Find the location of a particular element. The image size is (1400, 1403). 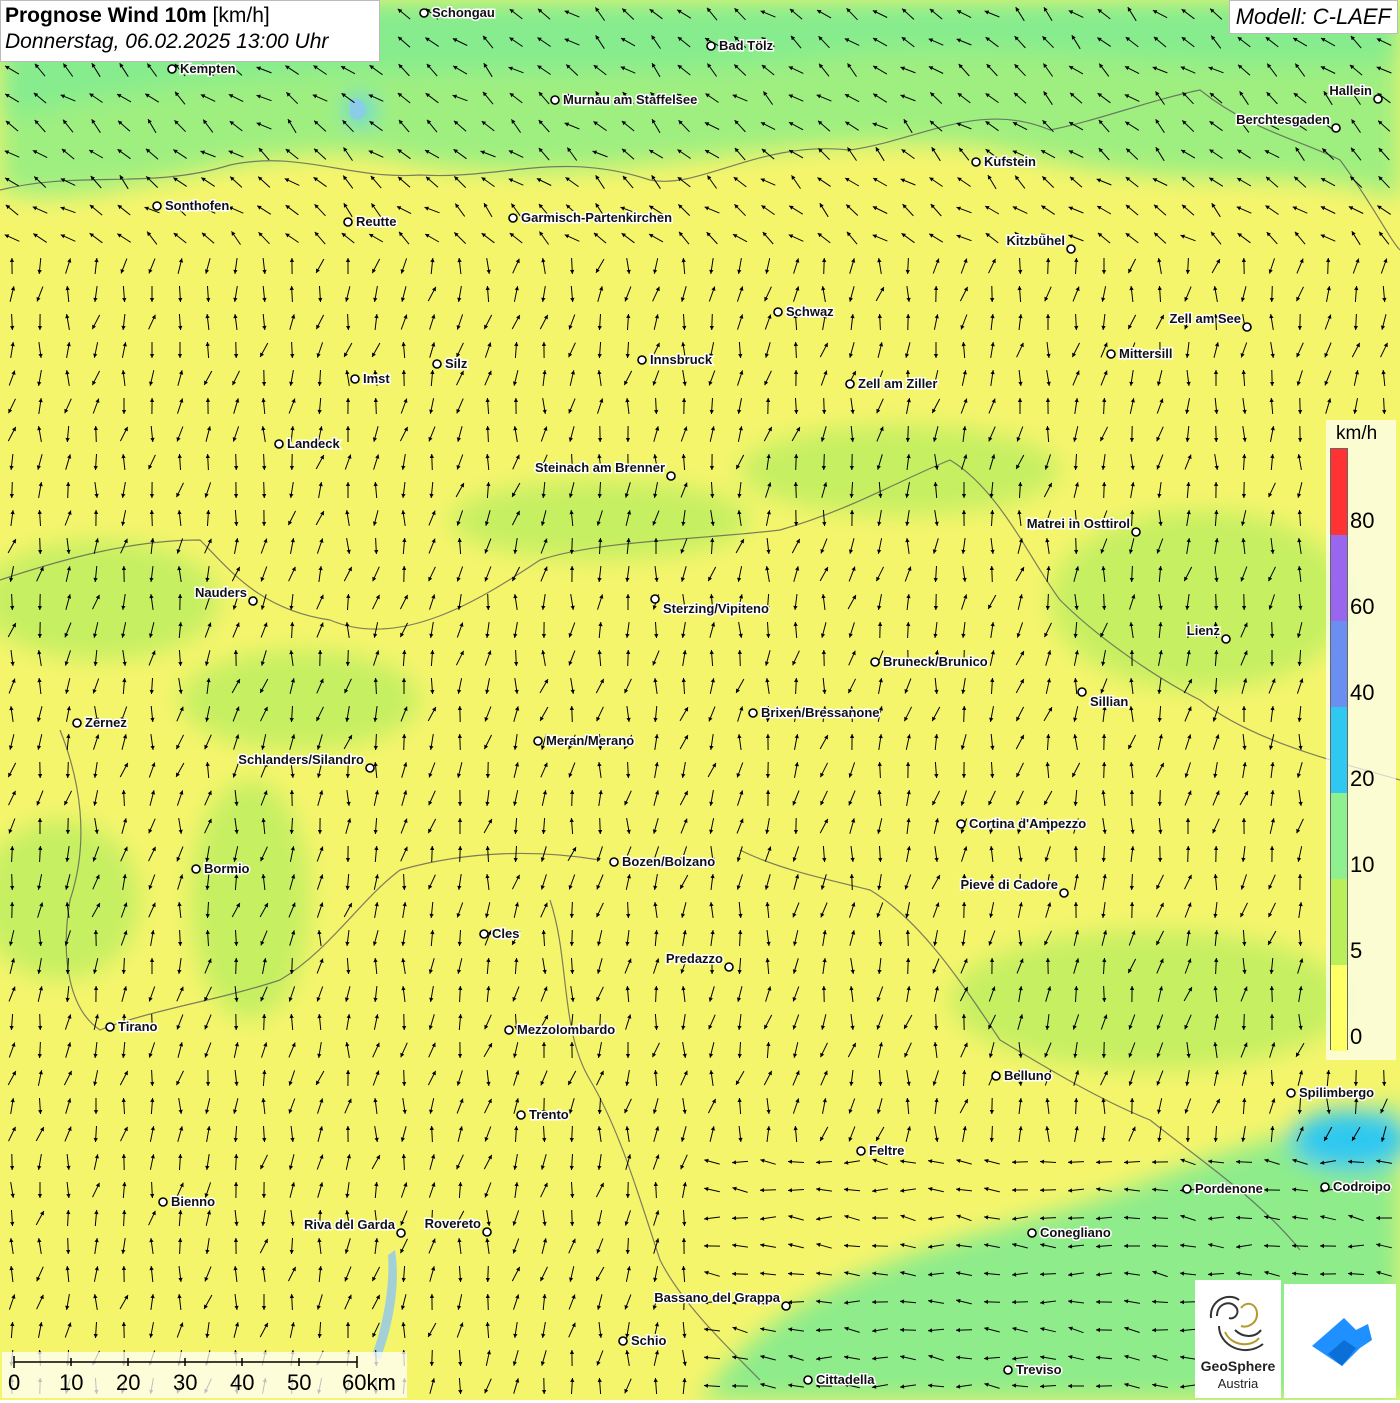

city-label: Mittersill is located at coordinates (1145, 353).